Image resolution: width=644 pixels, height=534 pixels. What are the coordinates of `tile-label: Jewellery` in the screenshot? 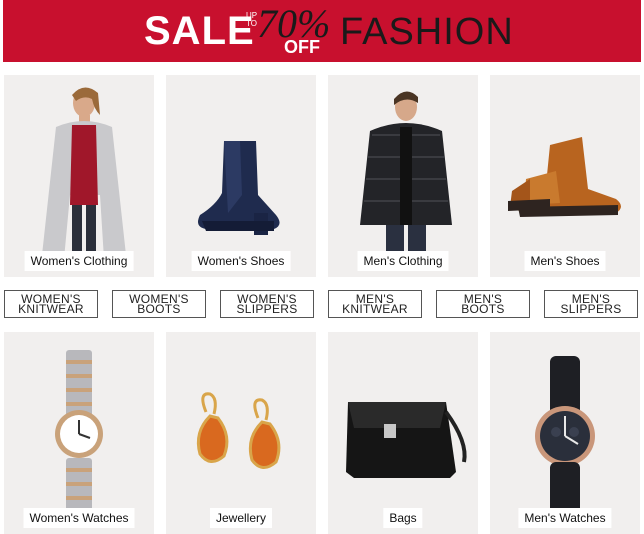 It's located at (241, 518).